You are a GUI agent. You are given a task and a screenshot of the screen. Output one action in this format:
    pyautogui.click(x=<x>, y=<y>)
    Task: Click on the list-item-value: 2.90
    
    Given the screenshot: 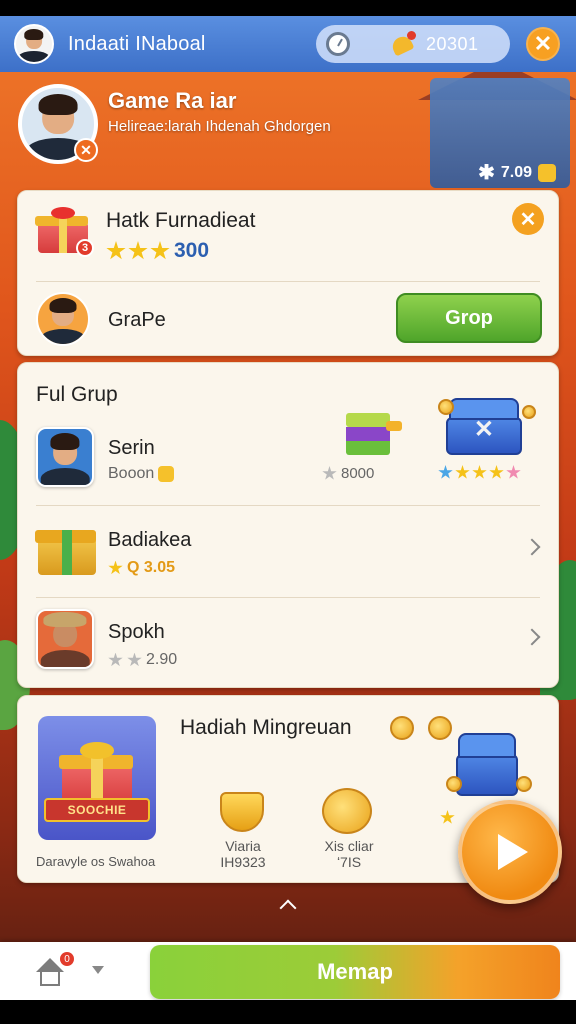 What is the action you would take?
    pyautogui.click(x=142, y=660)
    